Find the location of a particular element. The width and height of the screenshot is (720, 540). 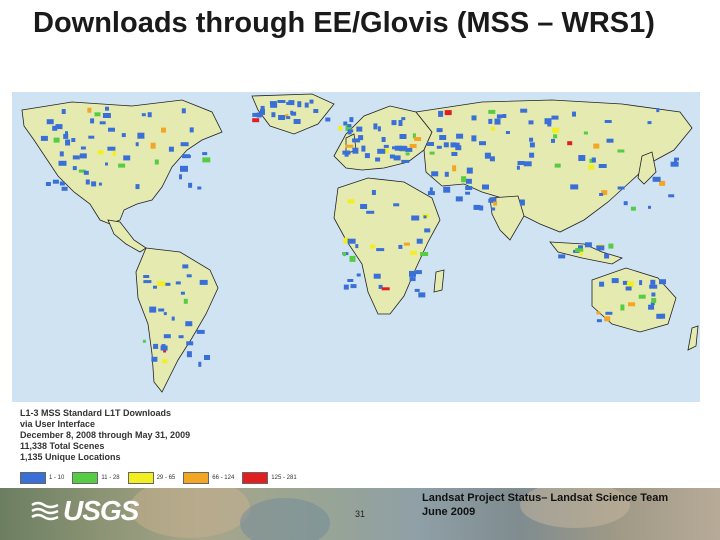

footer-caption-line2: June 2009 is located at coordinates (449, 512).